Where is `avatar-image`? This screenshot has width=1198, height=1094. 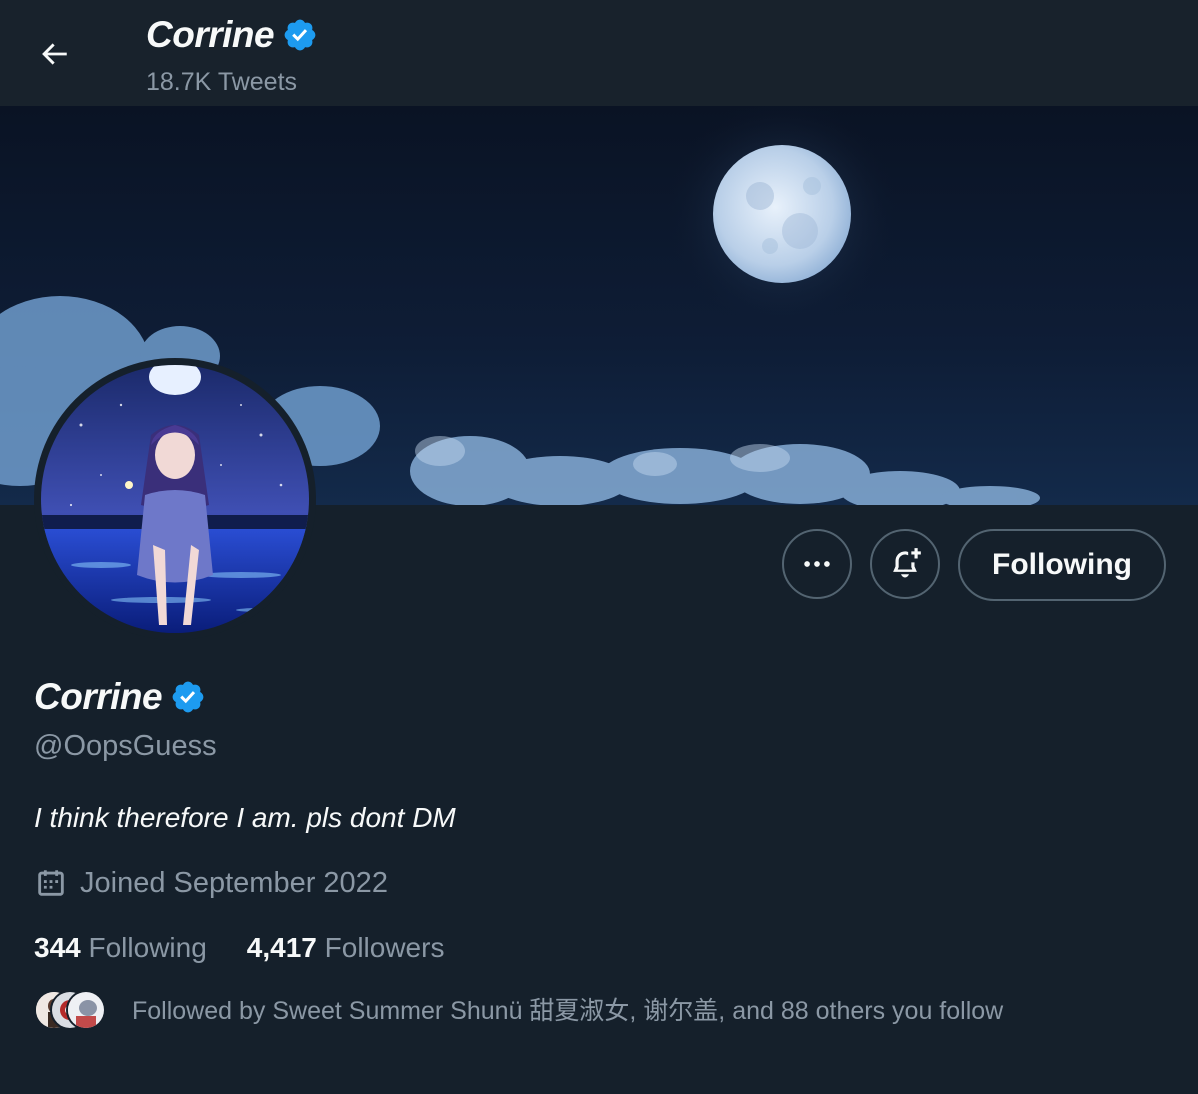 avatar-image is located at coordinates (175, 499).